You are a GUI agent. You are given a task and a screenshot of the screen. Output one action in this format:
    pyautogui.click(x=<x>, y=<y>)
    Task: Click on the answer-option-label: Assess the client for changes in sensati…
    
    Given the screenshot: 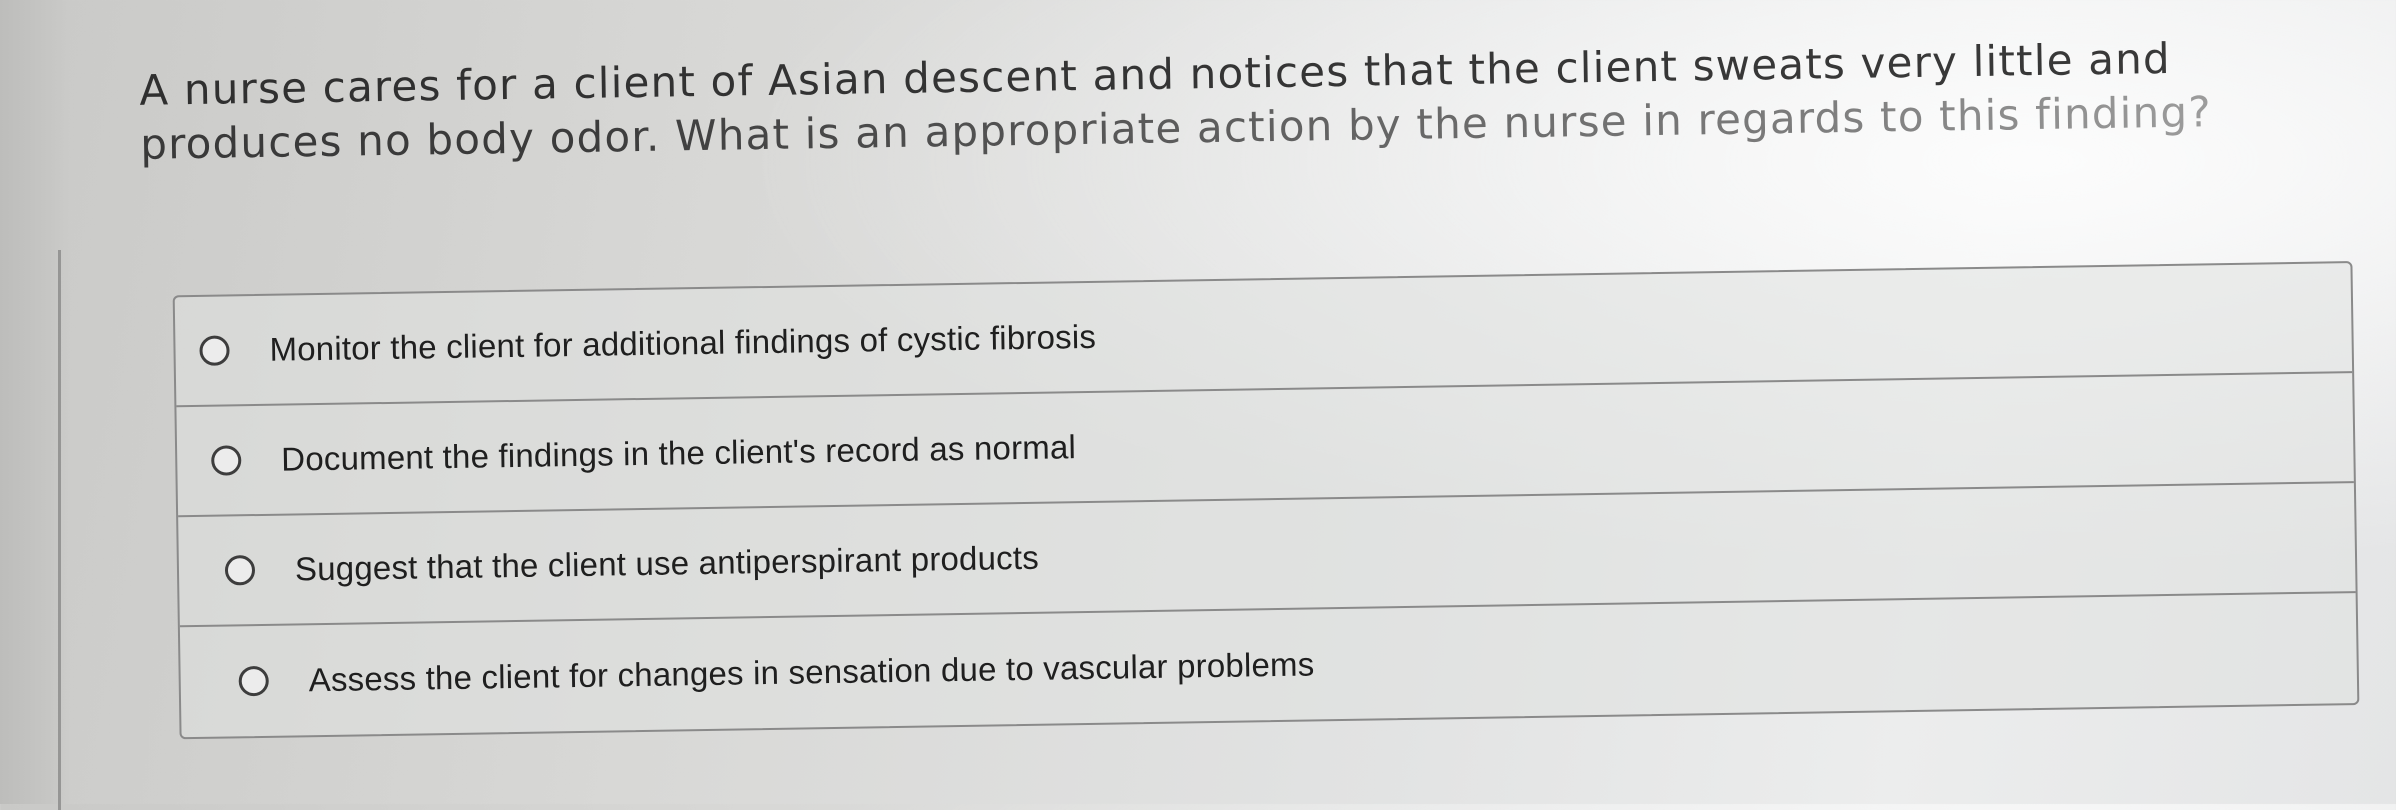 What is the action you would take?
    pyautogui.click(x=811, y=672)
    